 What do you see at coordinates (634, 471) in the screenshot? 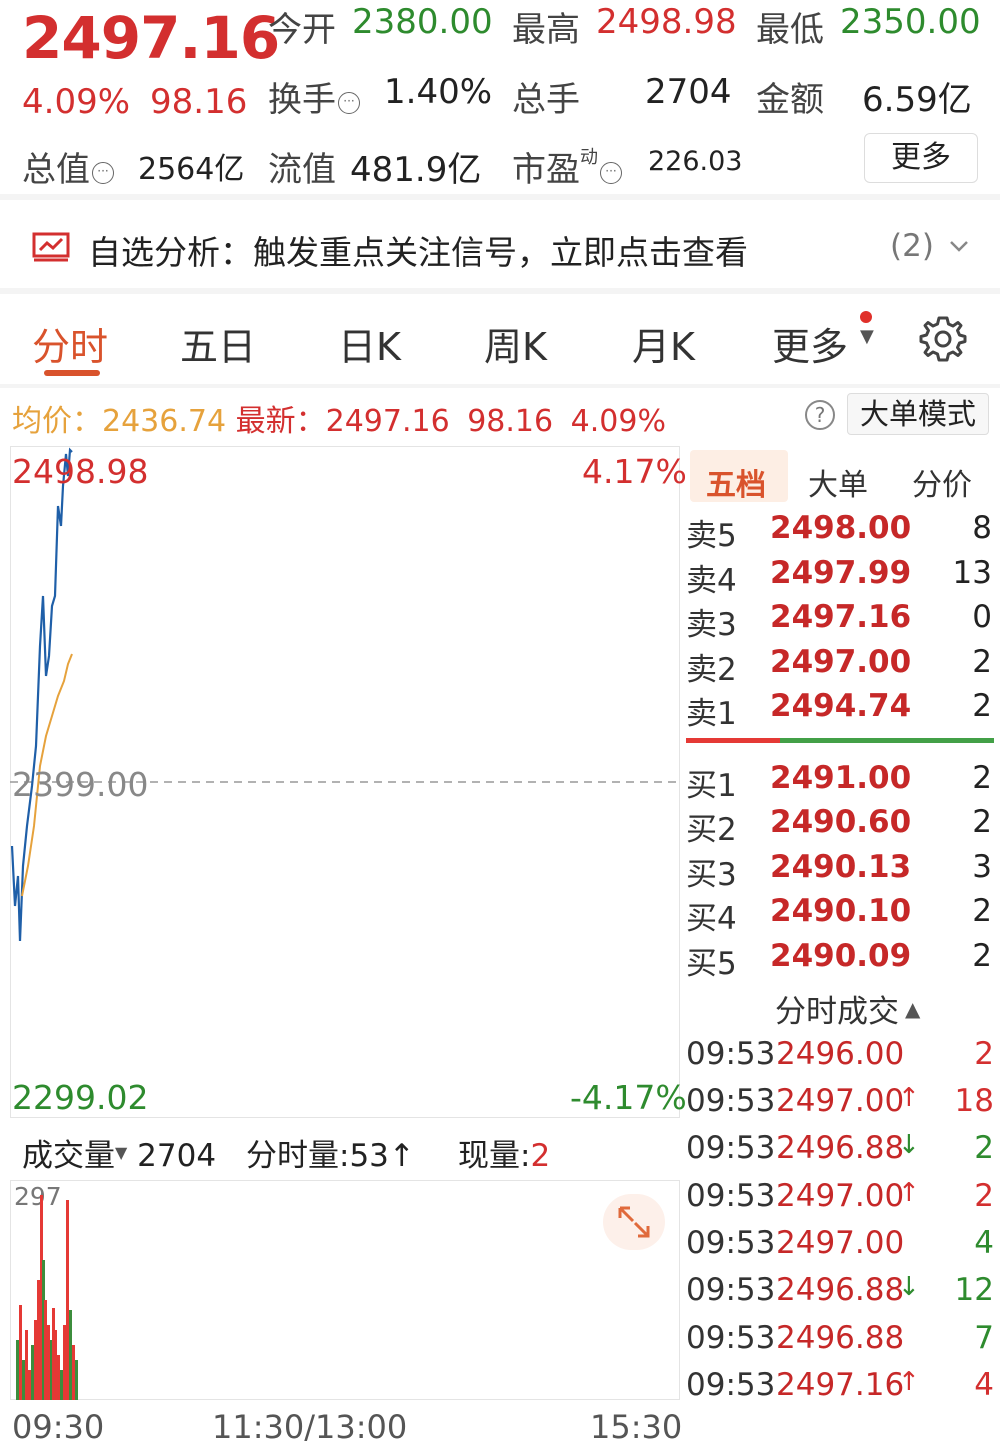
I see `axis-top-percent: 4.17%` at bounding box center [634, 471].